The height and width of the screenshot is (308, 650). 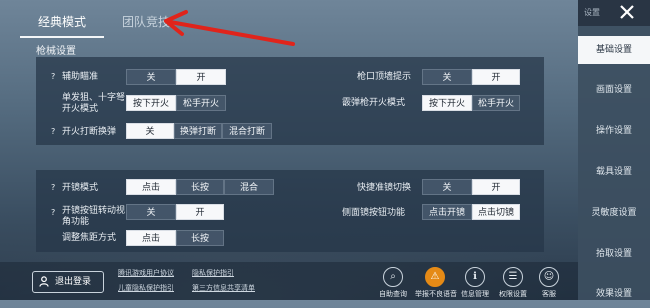 I want to click on logout-label: 退出登录, so click(x=73, y=282).